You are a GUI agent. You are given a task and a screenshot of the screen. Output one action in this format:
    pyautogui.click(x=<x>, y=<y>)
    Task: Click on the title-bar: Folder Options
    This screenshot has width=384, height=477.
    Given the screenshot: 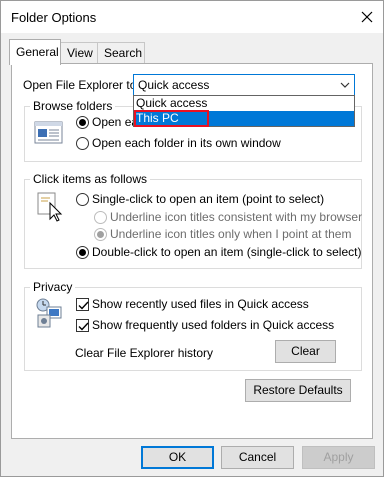 What is the action you would take?
    pyautogui.click(x=192, y=17)
    